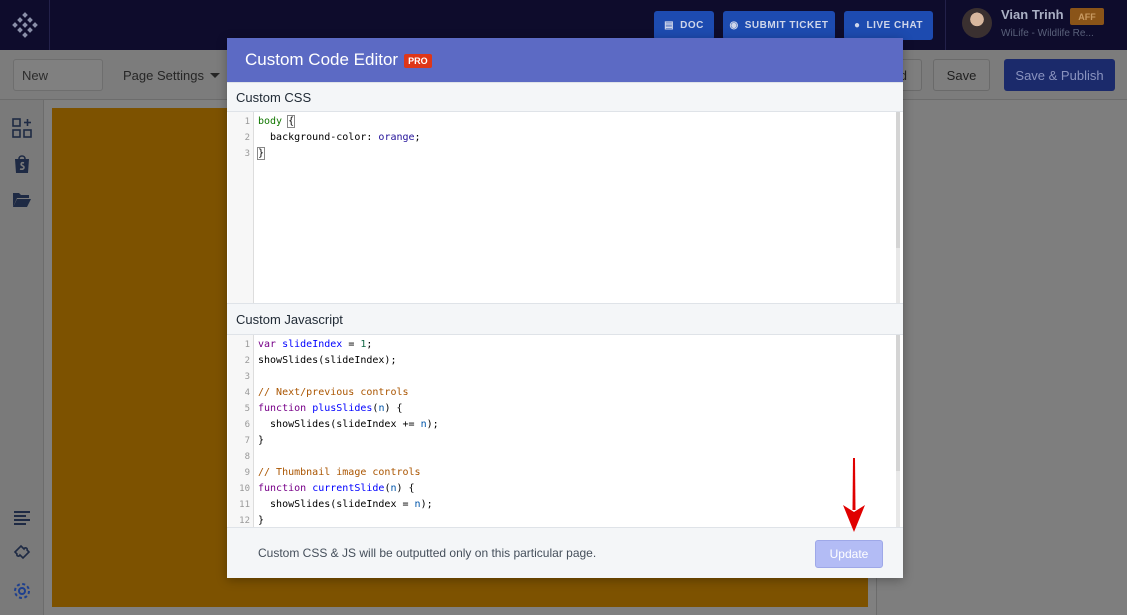  Describe the element at coordinates (692, 25) in the screenshot. I see `doc-button-label: DOC` at that location.